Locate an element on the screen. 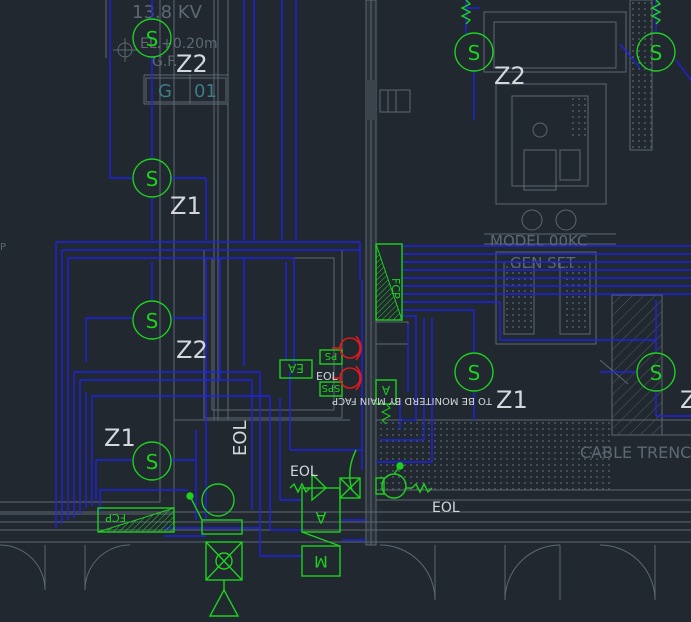  supervisory-pressure-switch-module: SPS is located at coordinates (331, 389).